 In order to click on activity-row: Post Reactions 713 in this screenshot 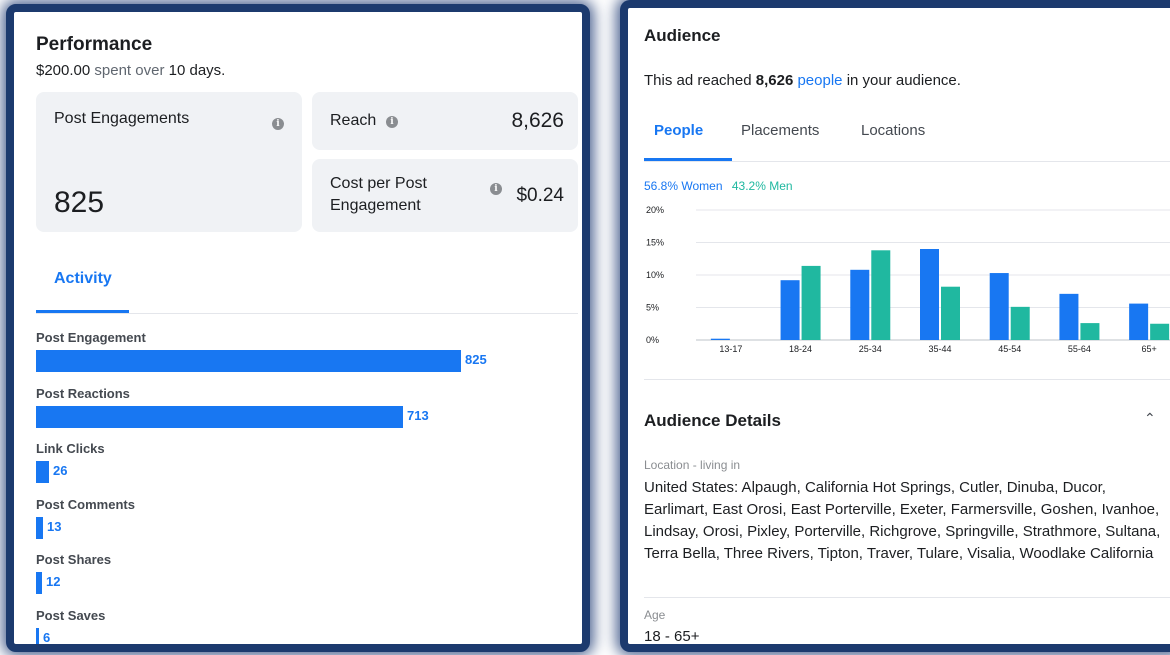, I will do `click(306, 411)`.